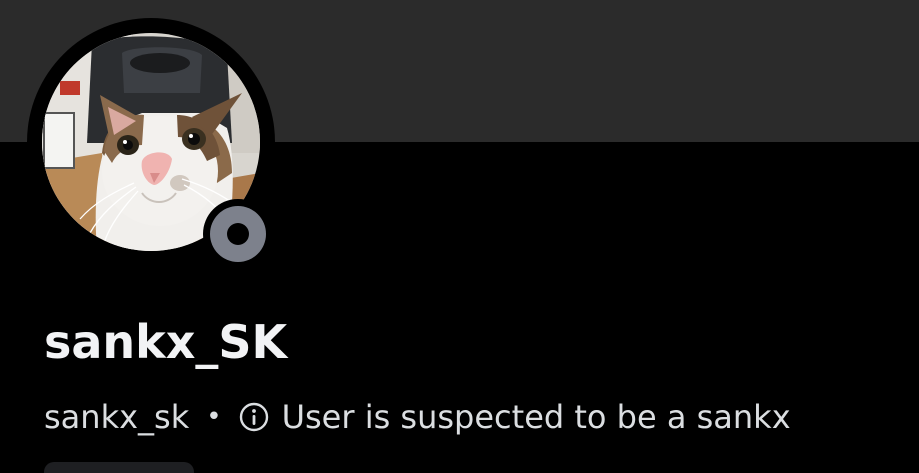  What do you see at coordinates (119, 467) in the screenshot?
I see `profile-badge-strip` at bounding box center [119, 467].